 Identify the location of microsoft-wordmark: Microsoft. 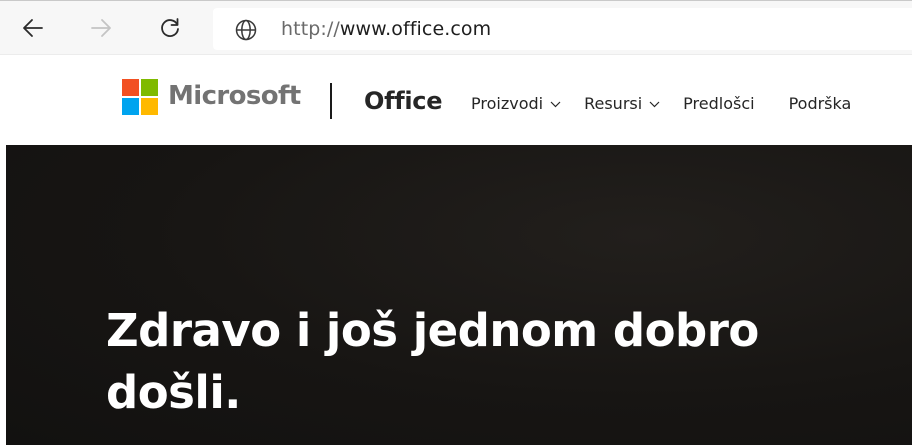
(234, 96).